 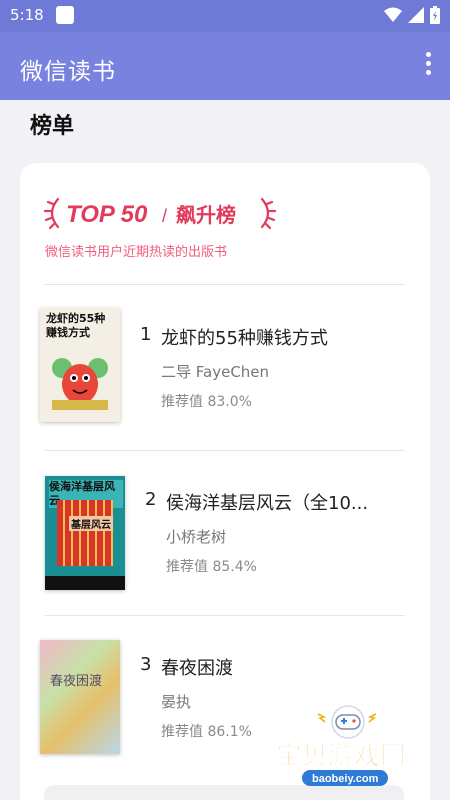 What do you see at coordinates (347, 722) in the screenshot?
I see `gamepad-icon` at bounding box center [347, 722].